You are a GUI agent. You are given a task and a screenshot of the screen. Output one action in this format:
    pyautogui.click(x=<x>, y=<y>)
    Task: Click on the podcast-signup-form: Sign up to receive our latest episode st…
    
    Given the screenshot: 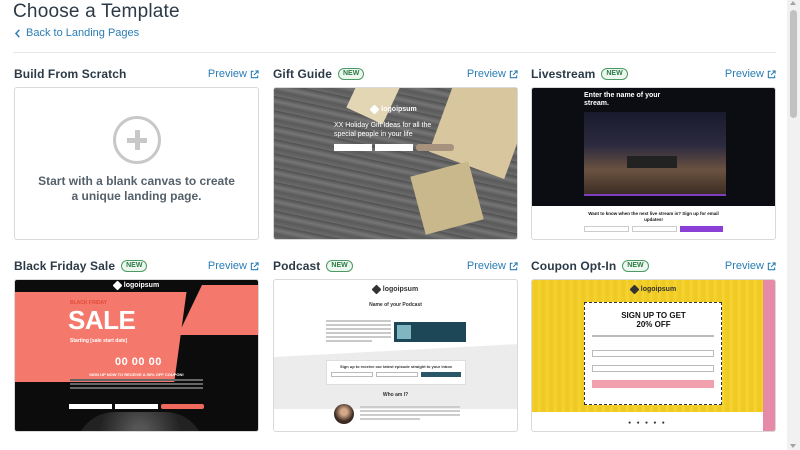 What is the action you would take?
    pyautogui.click(x=396, y=372)
    